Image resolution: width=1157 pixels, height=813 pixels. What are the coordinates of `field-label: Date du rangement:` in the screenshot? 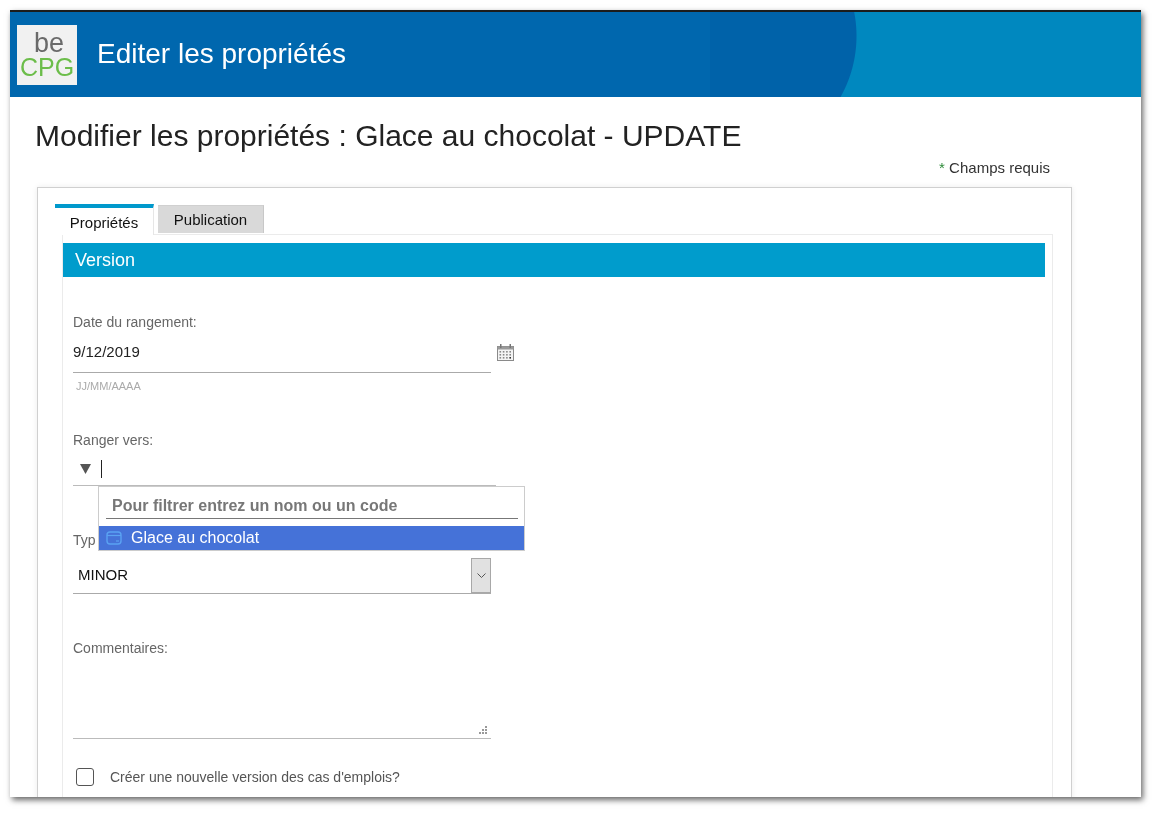 It's located at (135, 322).